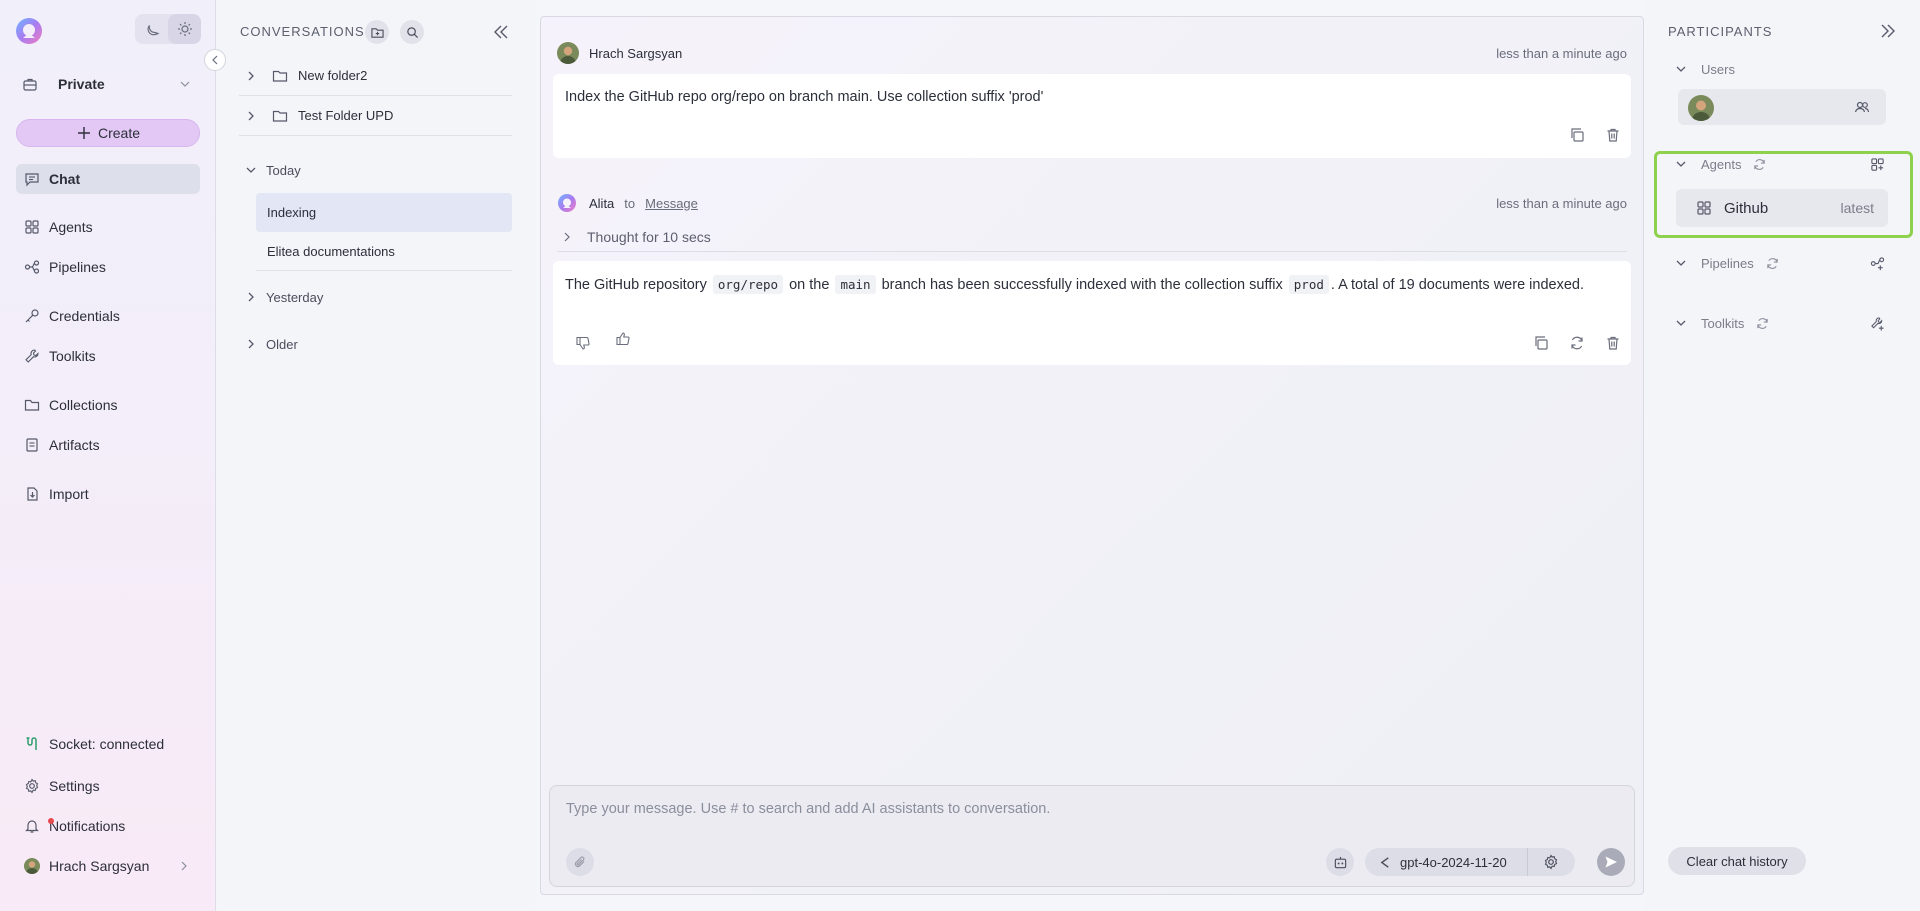 The height and width of the screenshot is (911, 1920). I want to click on text-fragment: The GitHub repository, so click(638, 285).